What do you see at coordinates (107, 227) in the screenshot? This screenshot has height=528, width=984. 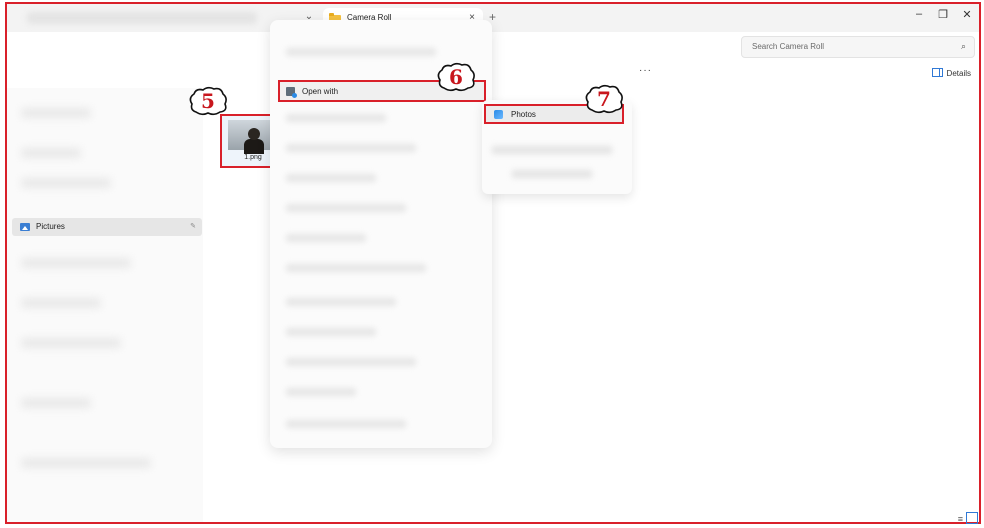 I see `sidebar-item-pictures: Pictures ✎` at bounding box center [107, 227].